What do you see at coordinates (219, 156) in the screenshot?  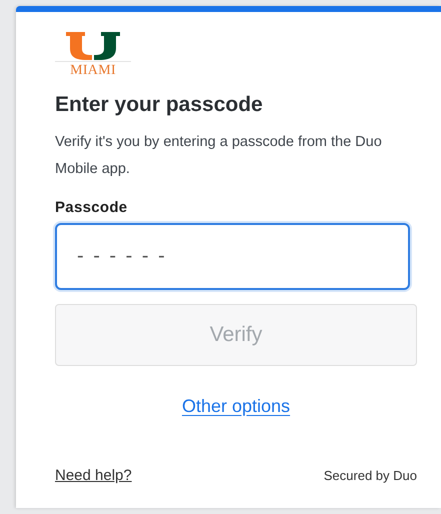 I see `description-text: Verify it's you by entering a passcode from the Duo Mobile app.` at bounding box center [219, 156].